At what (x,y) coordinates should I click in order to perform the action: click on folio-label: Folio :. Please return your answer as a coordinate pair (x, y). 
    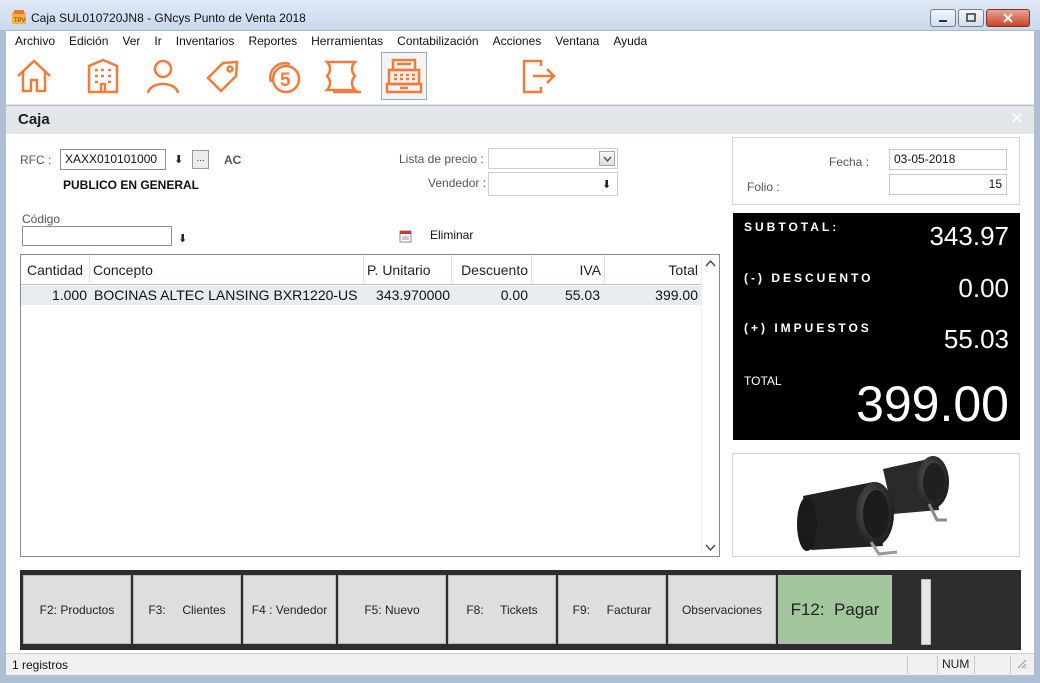
    Looking at the image, I should click on (763, 187).